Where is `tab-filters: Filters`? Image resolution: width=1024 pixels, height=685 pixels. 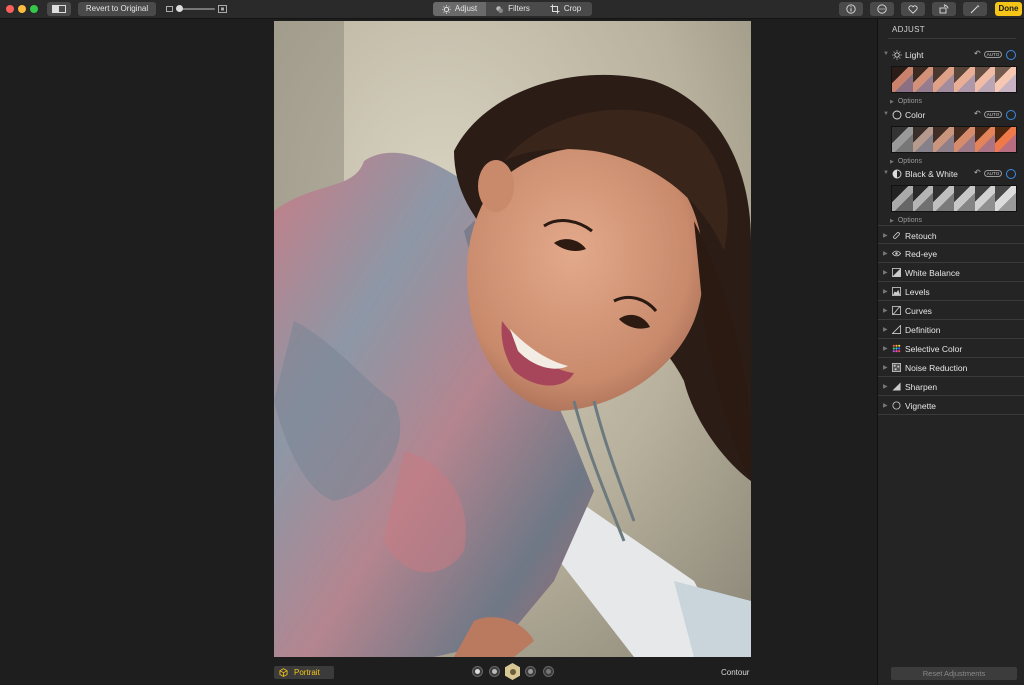 tab-filters: Filters is located at coordinates (512, 9).